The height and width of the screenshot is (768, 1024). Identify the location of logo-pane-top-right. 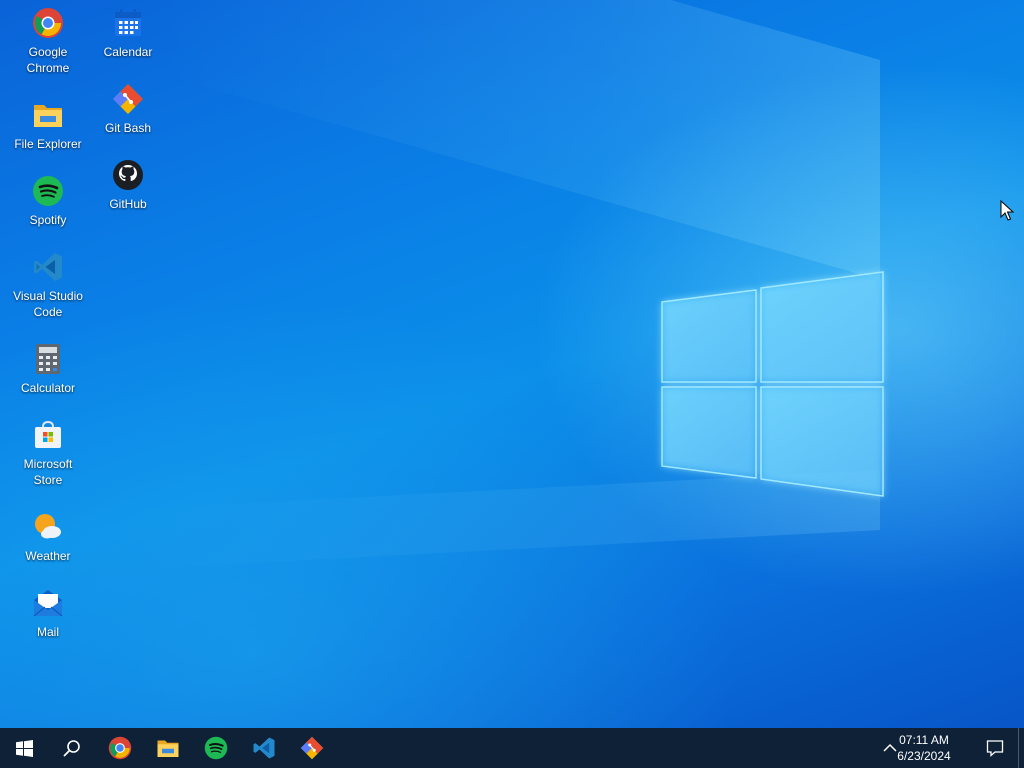
(822, 327).